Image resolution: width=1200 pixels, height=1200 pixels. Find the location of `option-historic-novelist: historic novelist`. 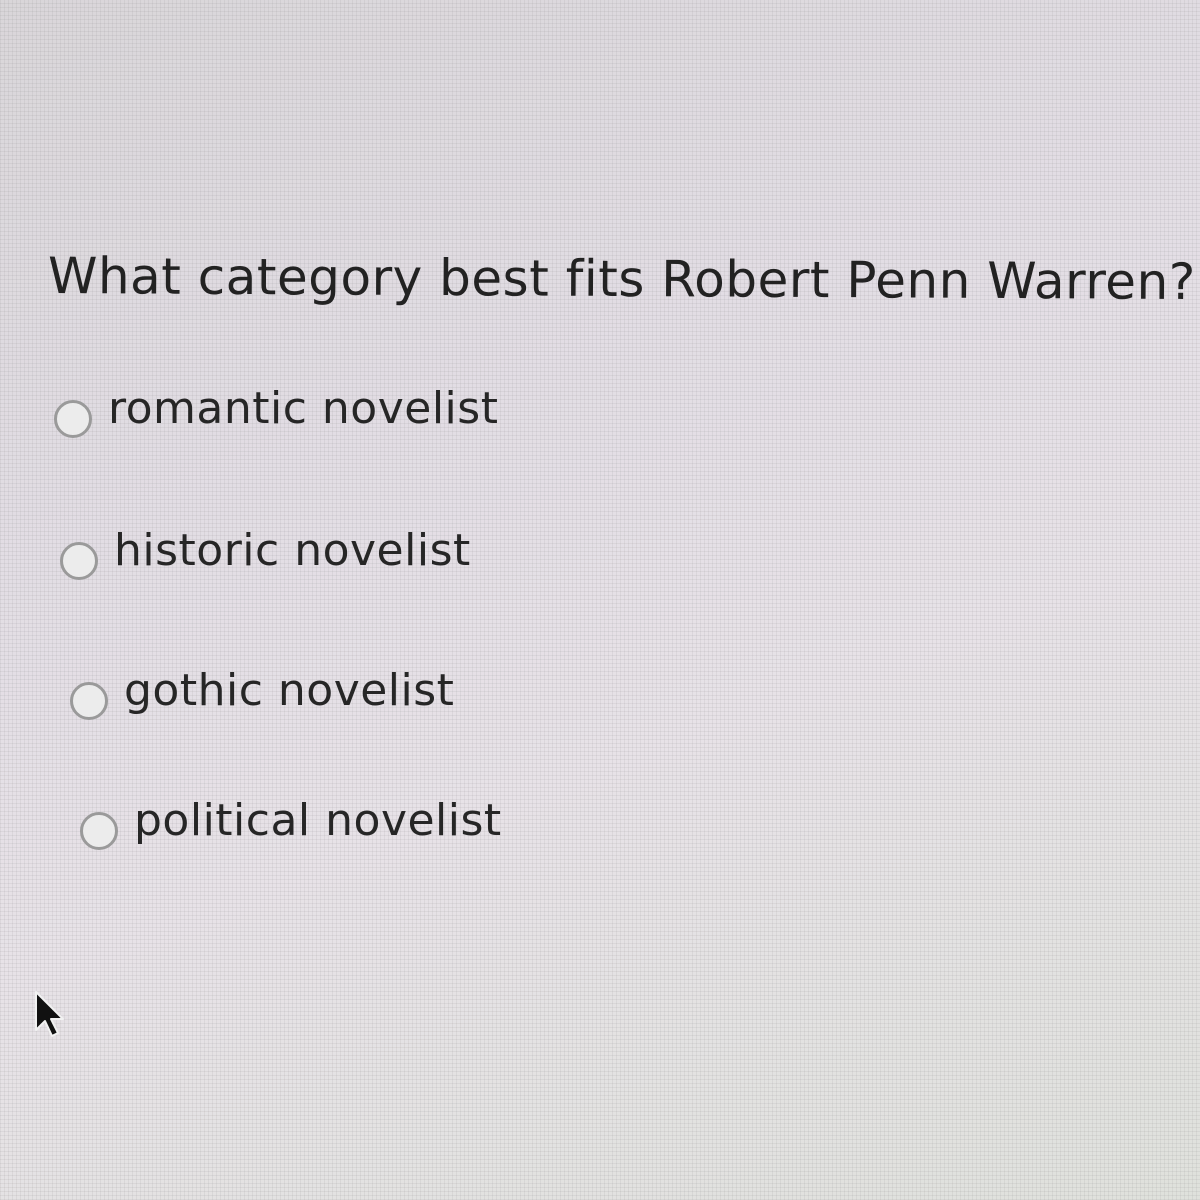

option-historic-novelist: historic novelist is located at coordinates (265, 550).